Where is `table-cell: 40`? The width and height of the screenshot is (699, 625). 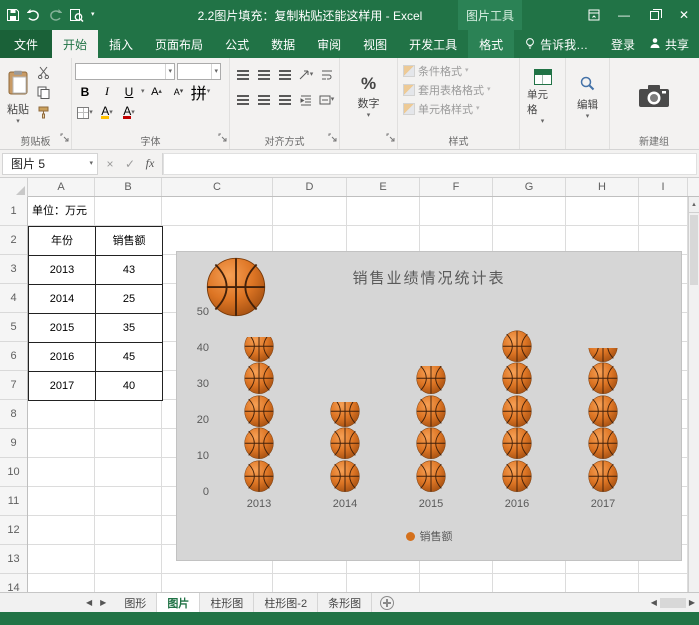
table-cell: 40 is located at coordinates (129, 386).